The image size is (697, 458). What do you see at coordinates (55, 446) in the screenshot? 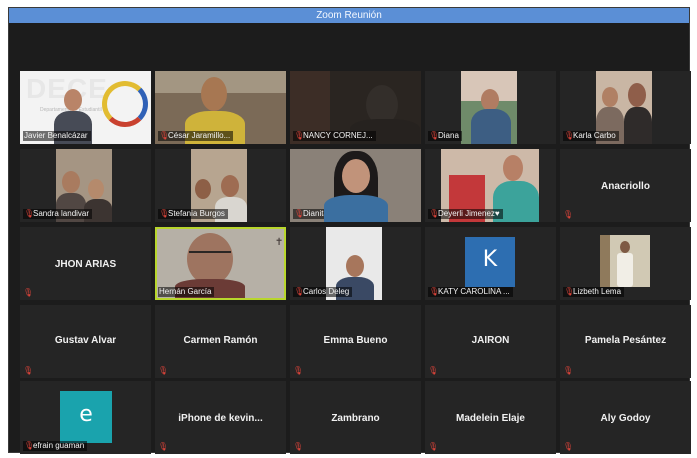
I see `participant-name-label: 🎙efrain guaman` at bounding box center [55, 446].